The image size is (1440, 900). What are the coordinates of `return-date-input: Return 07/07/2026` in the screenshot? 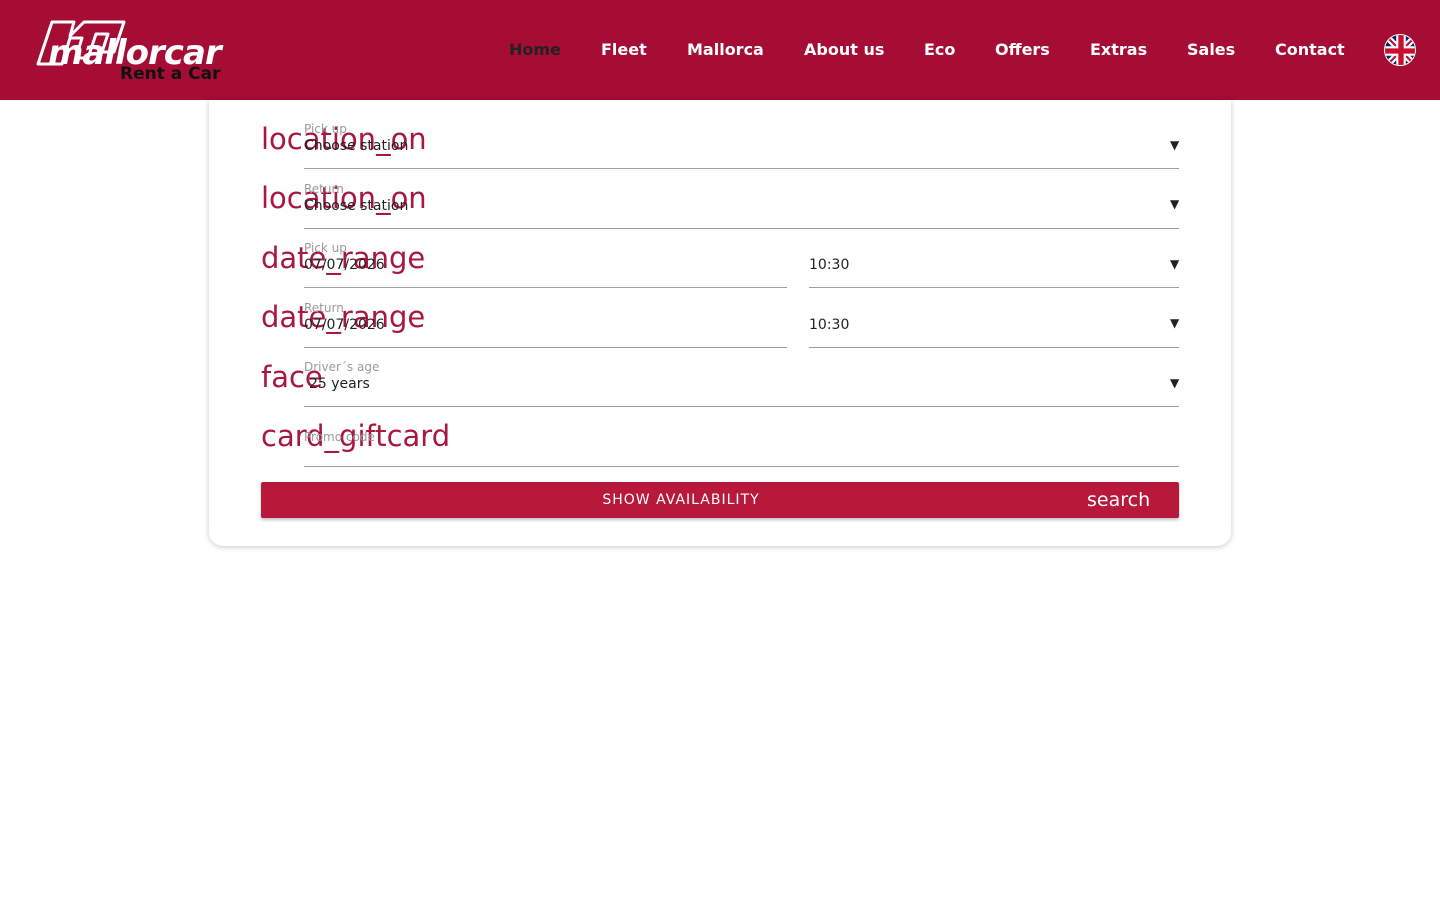 It's located at (545, 323).